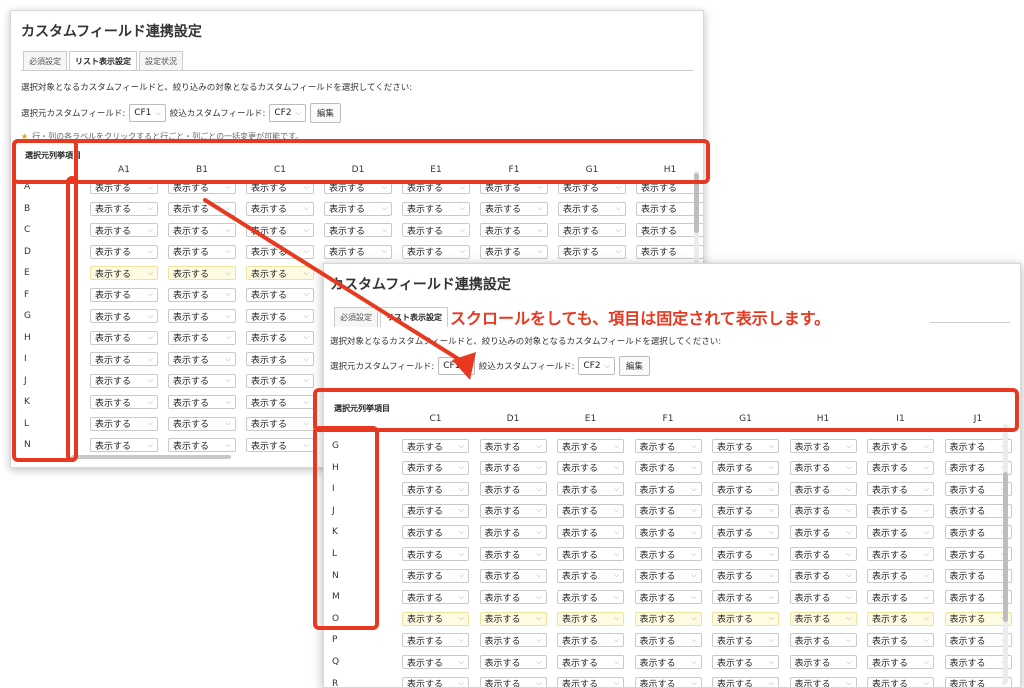  I want to click on callout-text: スクロールをしても、項目は固定されて表示します。, so click(640, 318).